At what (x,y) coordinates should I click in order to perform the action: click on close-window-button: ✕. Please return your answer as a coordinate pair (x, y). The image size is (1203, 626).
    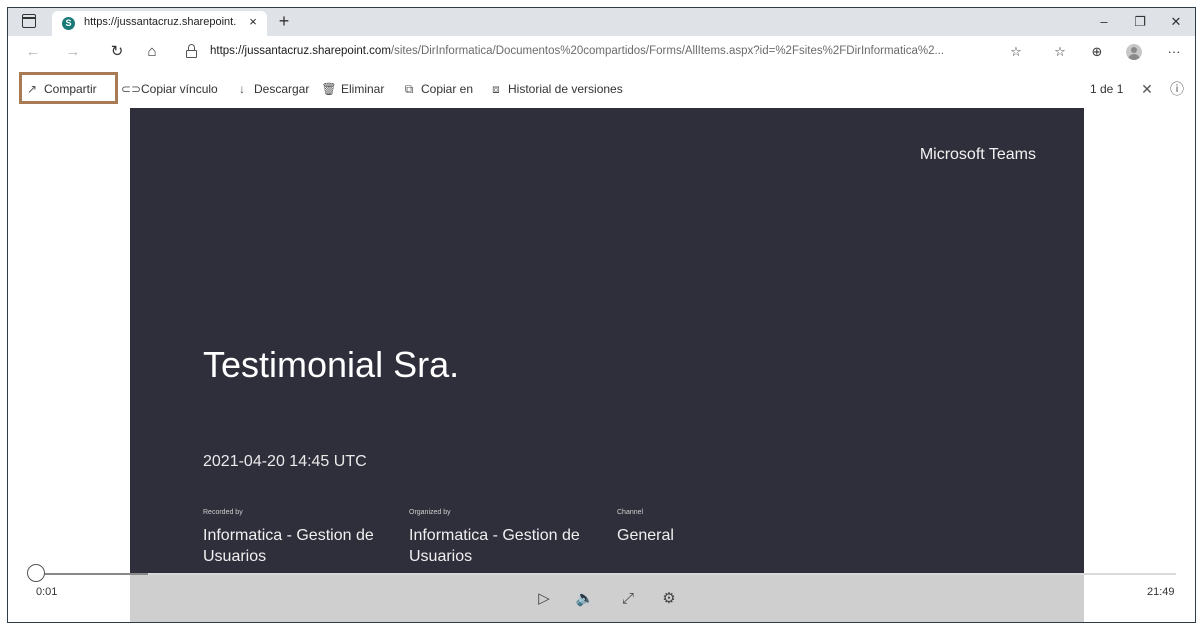
    Looking at the image, I should click on (1175, 22).